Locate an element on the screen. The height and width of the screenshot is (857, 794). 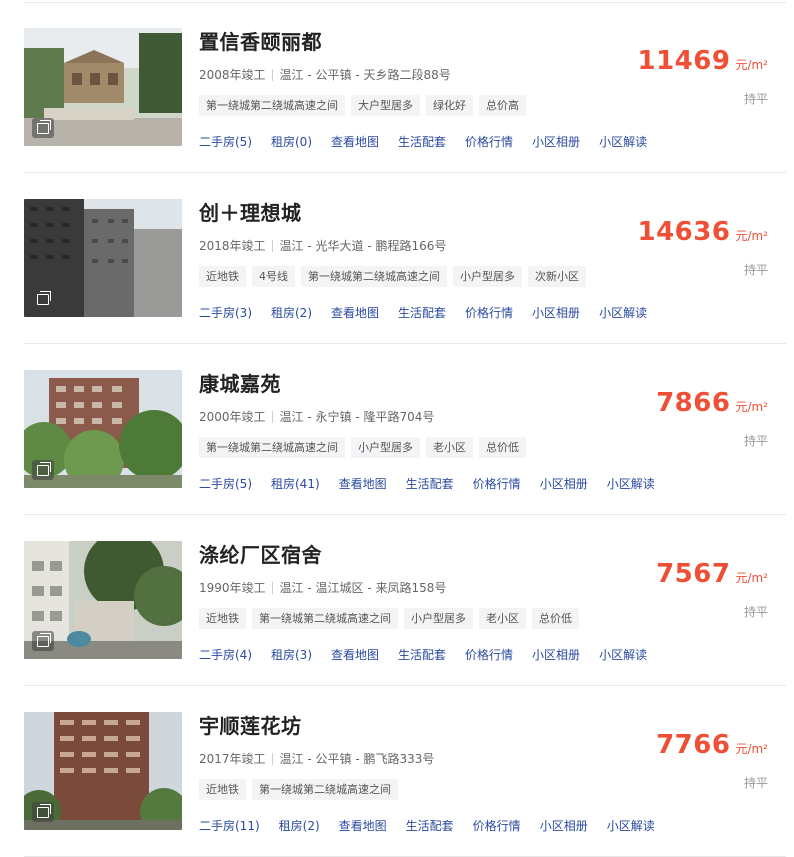
community-name: 宇顺莲花坊 is located at coordinates (250, 724).